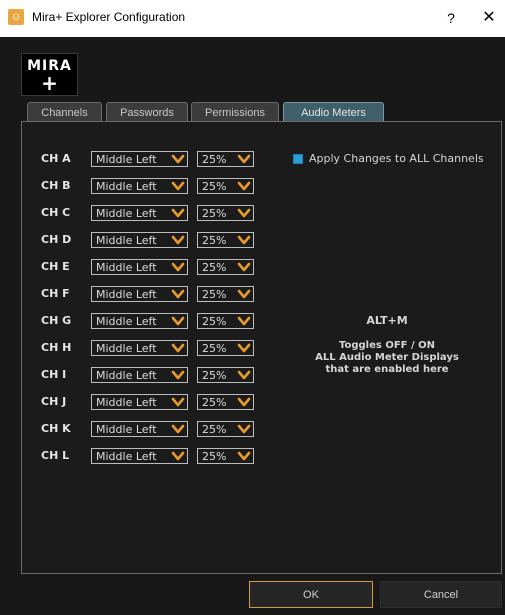 This screenshot has width=505, height=615. What do you see at coordinates (333, 111) in the screenshot?
I see `tab-audio-meters: Audio Meters` at bounding box center [333, 111].